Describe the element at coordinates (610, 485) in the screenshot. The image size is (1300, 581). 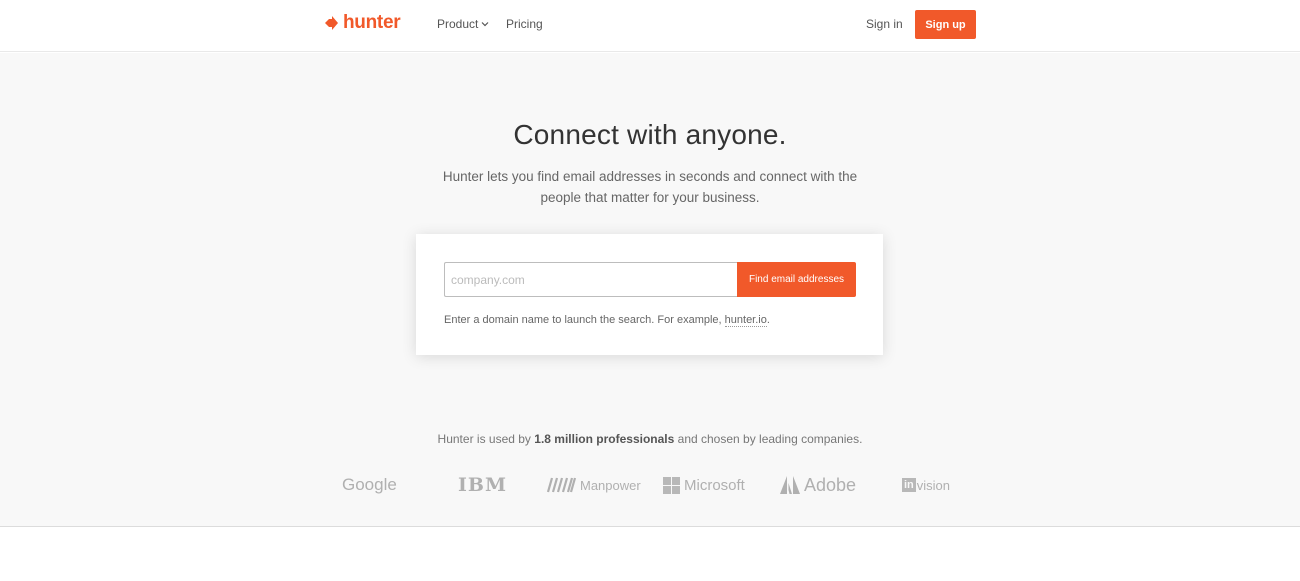
I see `manpower-logo-text: Manpower` at that location.